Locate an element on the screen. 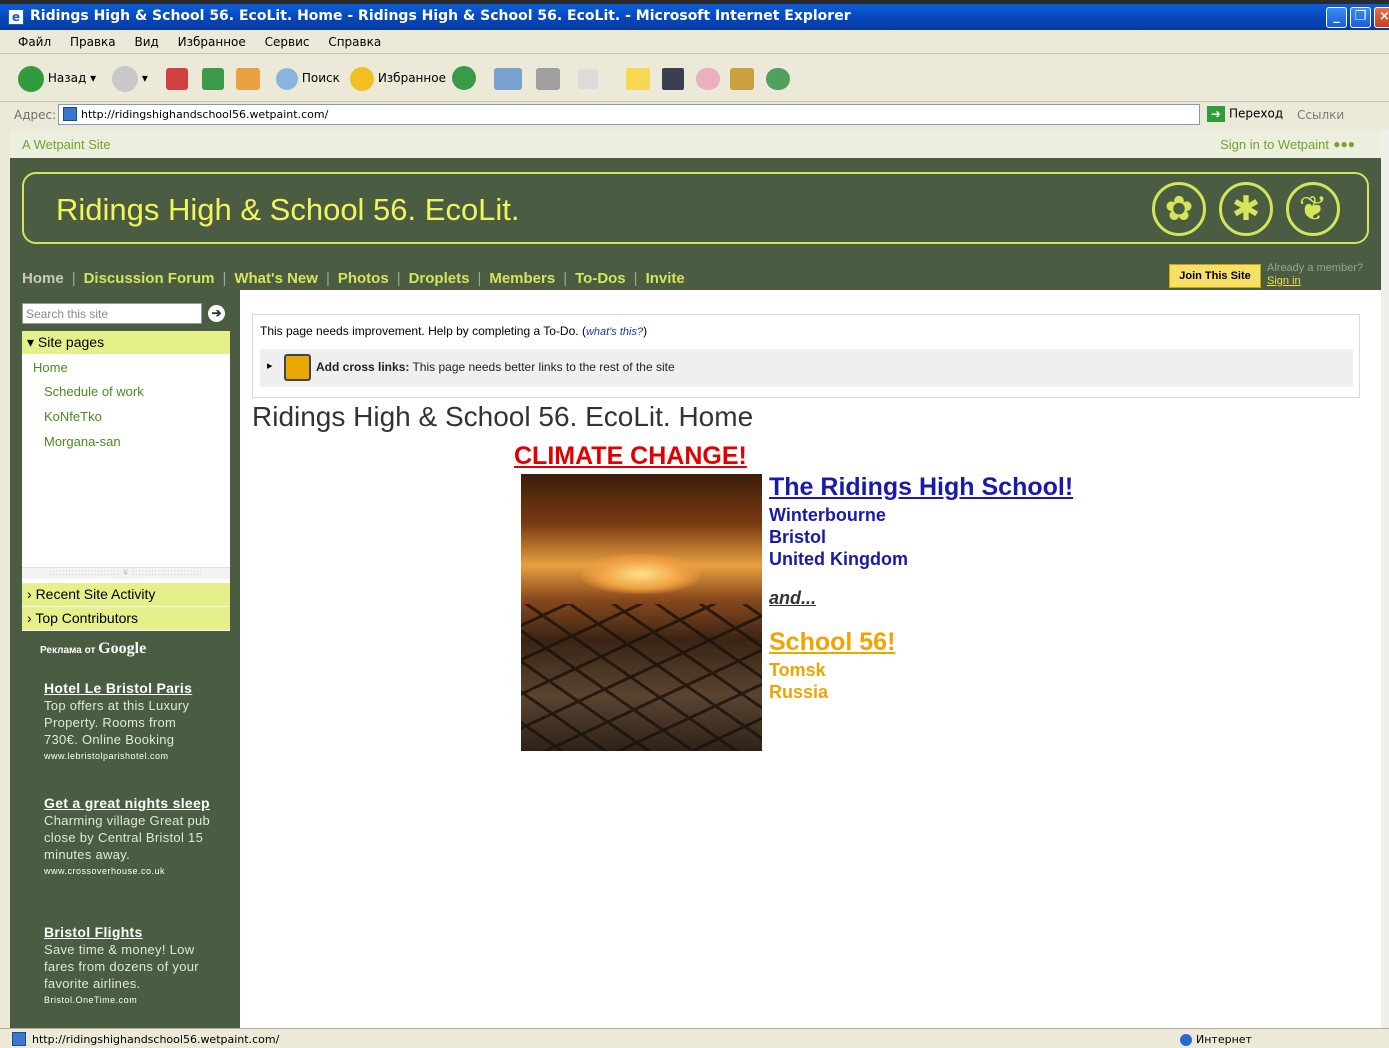 This screenshot has width=1389, height=1048. location-line: United Kingdom is located at coordinates (838, 559).